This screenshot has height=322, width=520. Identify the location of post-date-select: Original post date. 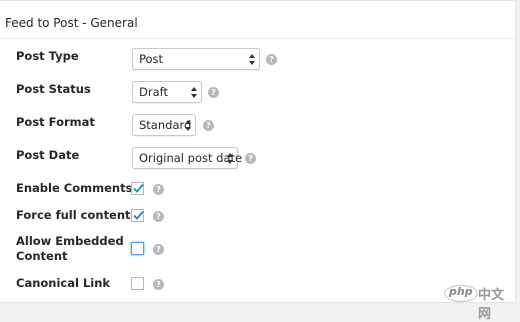
(187, 158).